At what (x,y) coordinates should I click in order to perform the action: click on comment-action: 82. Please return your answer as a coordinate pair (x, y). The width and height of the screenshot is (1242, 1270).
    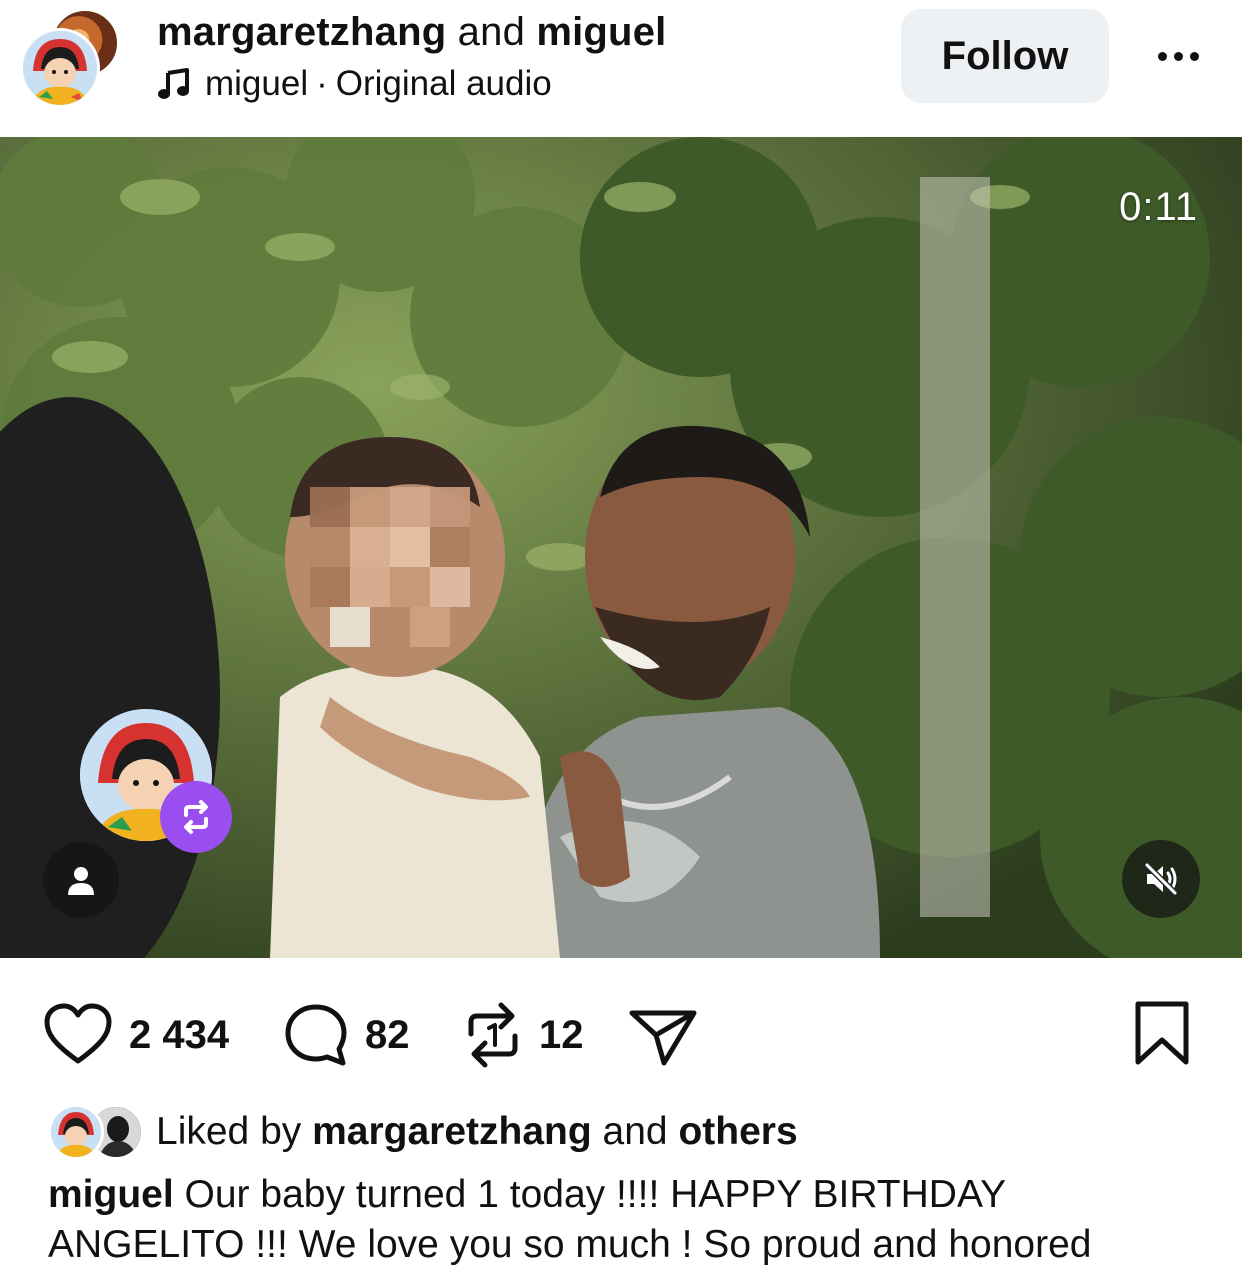
    Looking at the image, I should click on (346, 1035).